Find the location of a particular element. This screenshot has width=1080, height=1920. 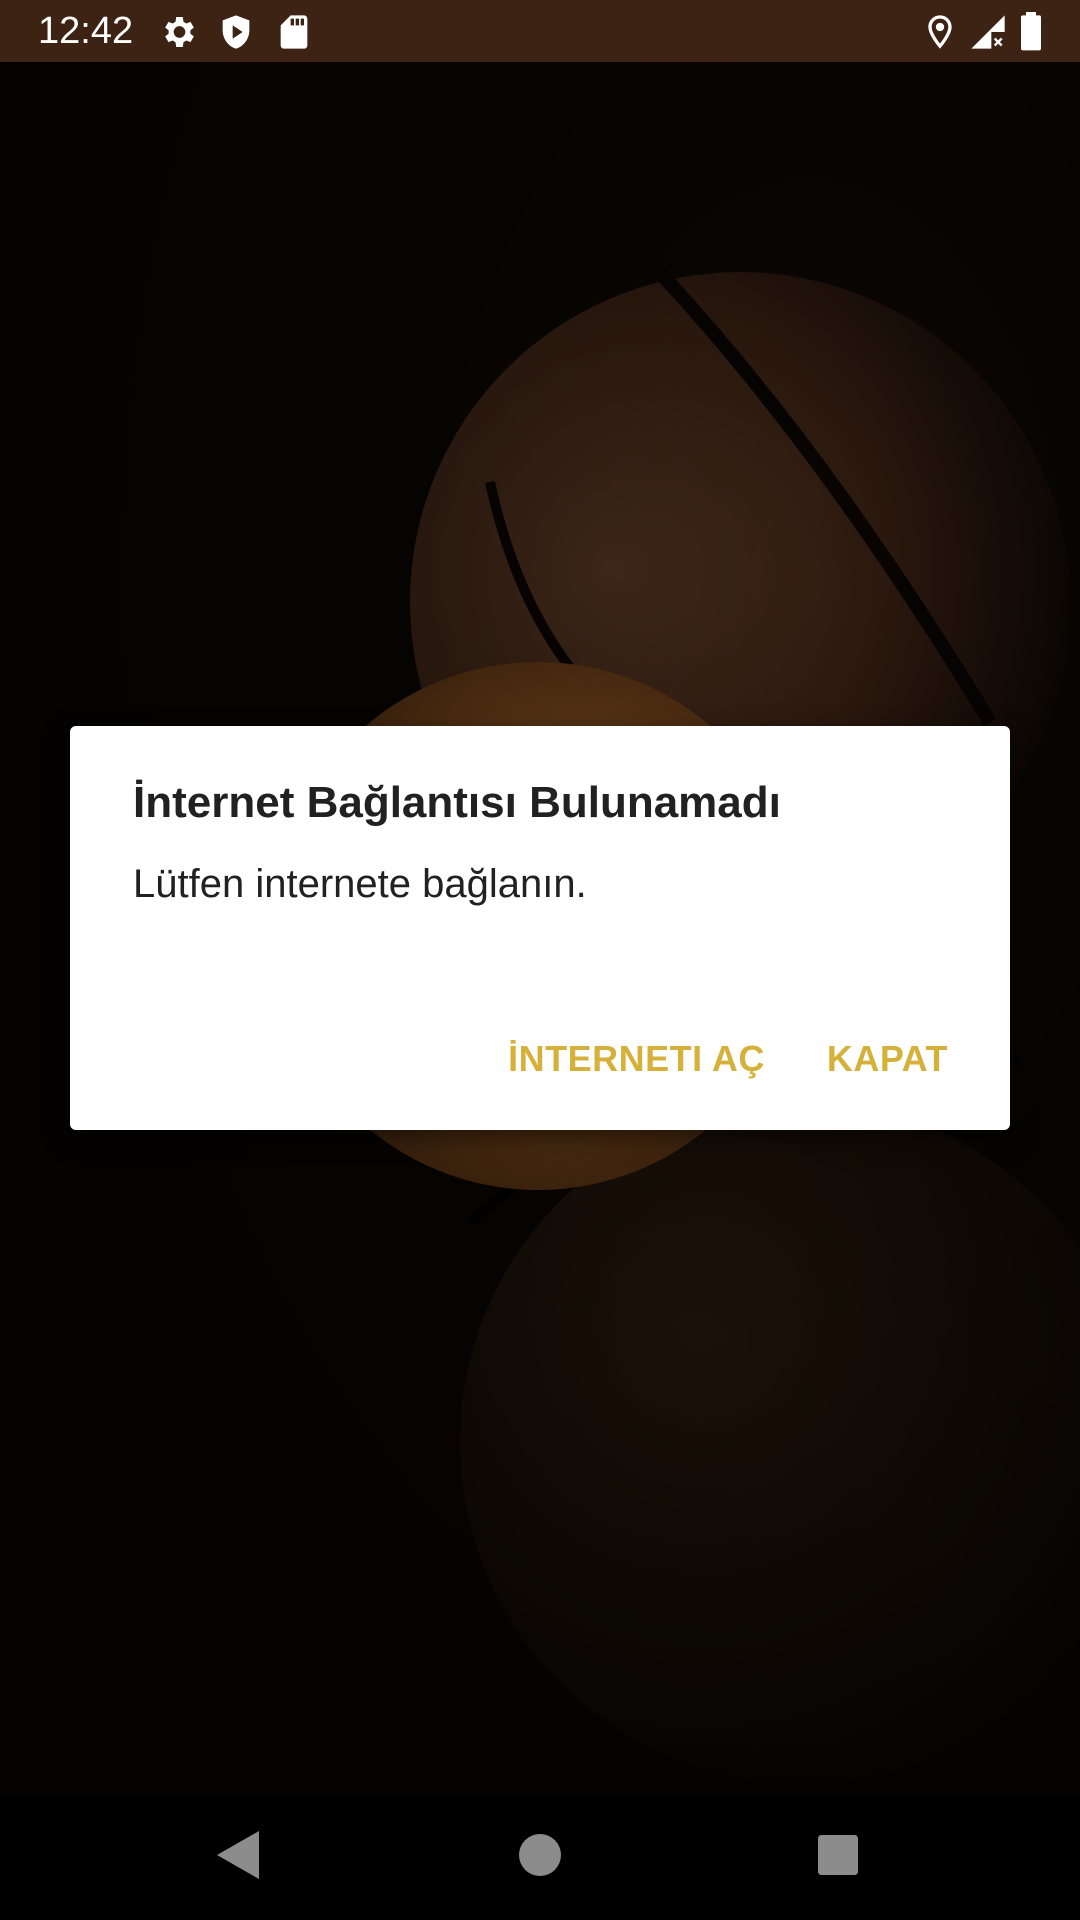

back-icon is located at coordinates (239, 1857).